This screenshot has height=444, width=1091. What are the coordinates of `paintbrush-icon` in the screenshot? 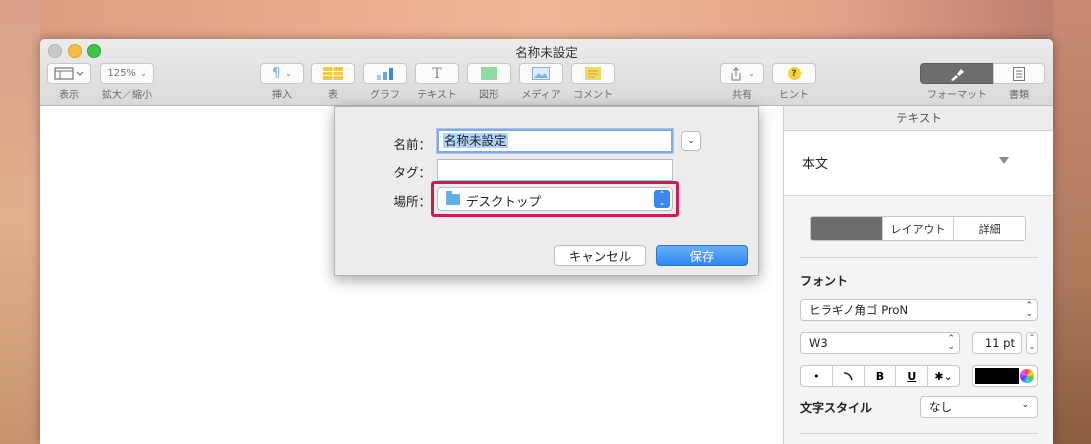 It's located at (957, 74).